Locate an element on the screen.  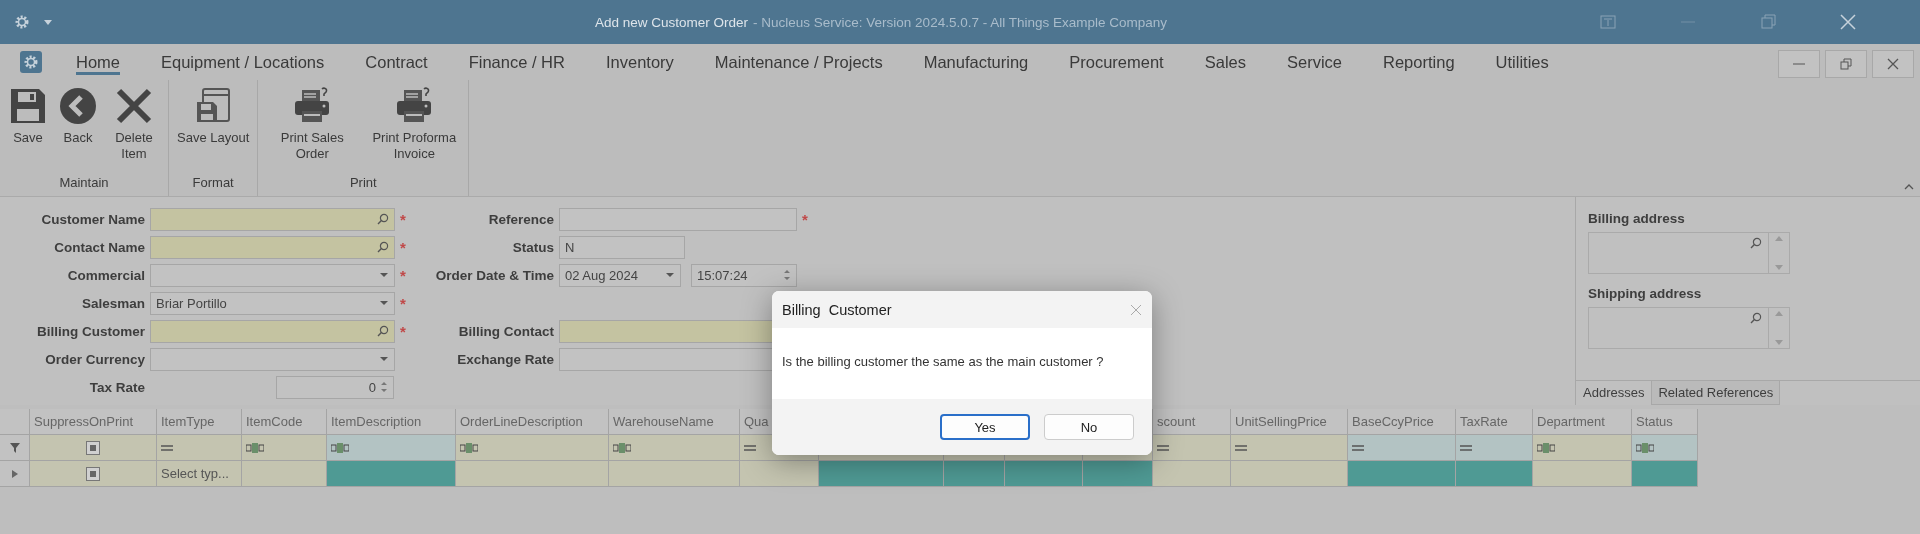
ribbon-tab: Home is located at coordinates (98, 62).